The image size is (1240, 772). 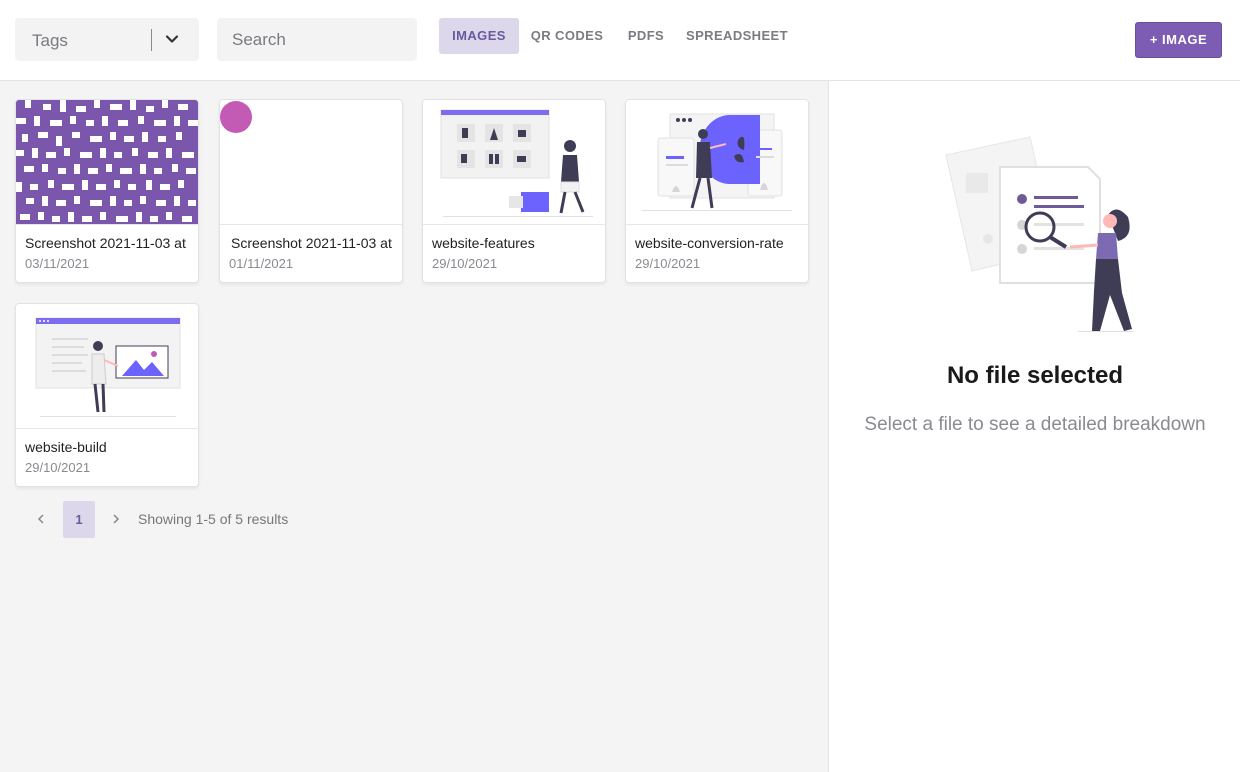 I want to click on detail-title: No file selected, so click(x=1035, y=375).